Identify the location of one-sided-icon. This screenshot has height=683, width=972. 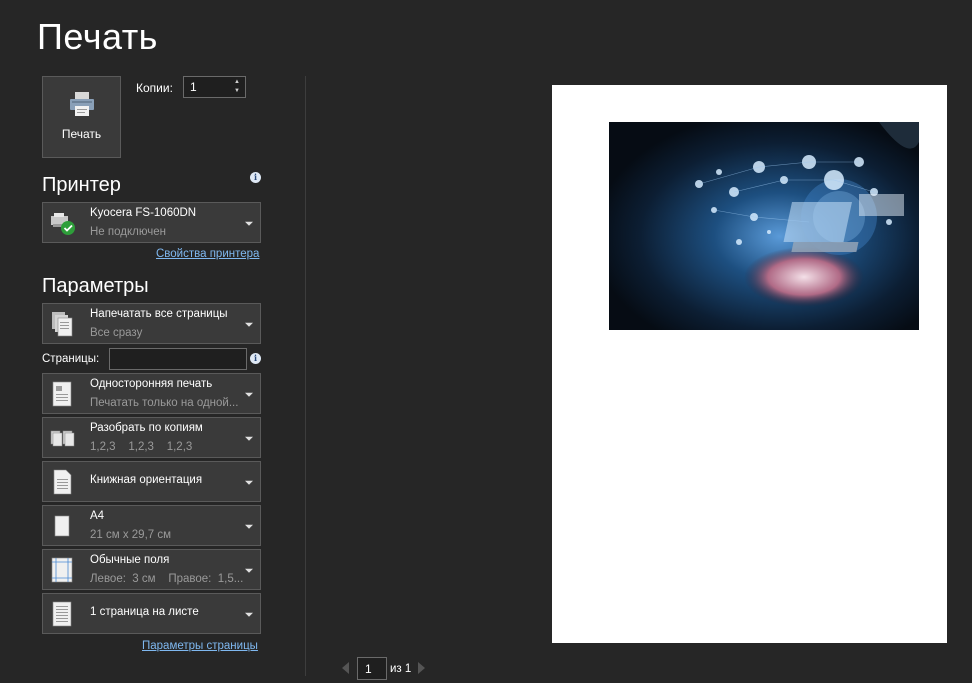
(62, 393).